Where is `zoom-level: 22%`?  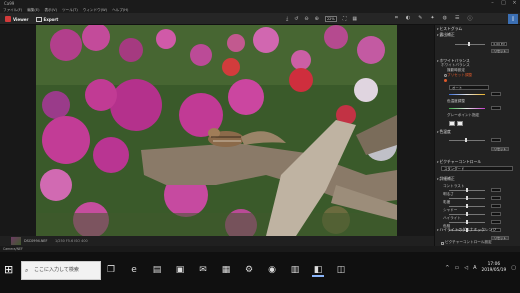 zoom-level: 22% is located at coordinates (330, 19).